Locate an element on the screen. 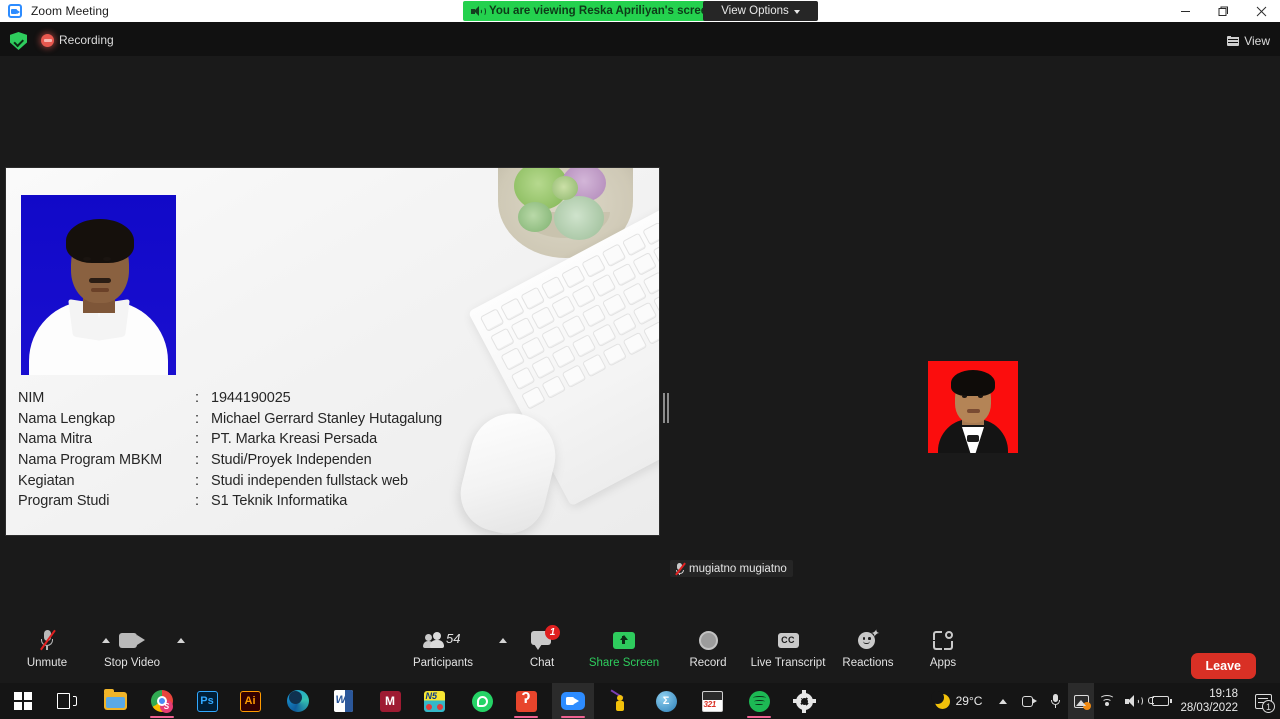 The image size is (1280, 719). clock-date: 28/03/2022 is located at coordinates (1209, 708).